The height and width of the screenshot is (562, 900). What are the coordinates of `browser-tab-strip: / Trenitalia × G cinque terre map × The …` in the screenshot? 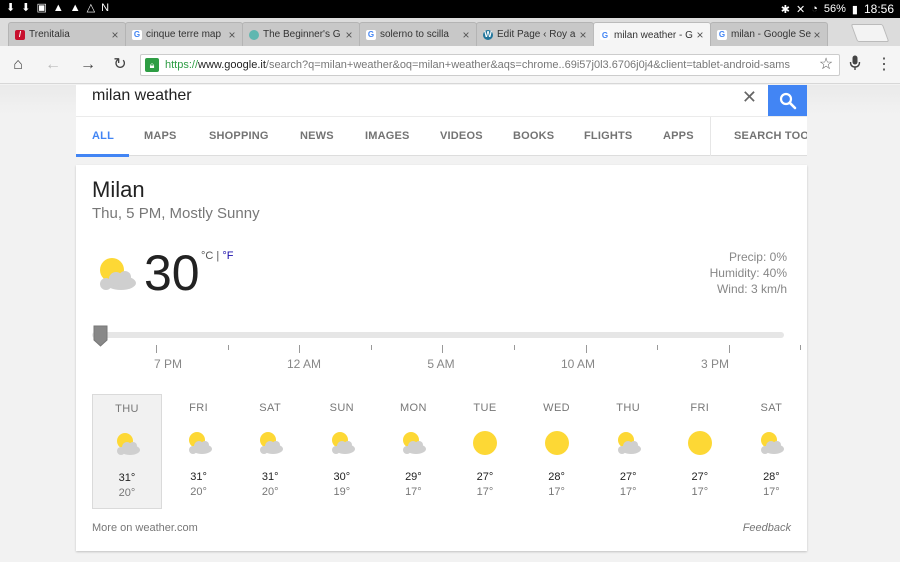 It's located at (450, 32).